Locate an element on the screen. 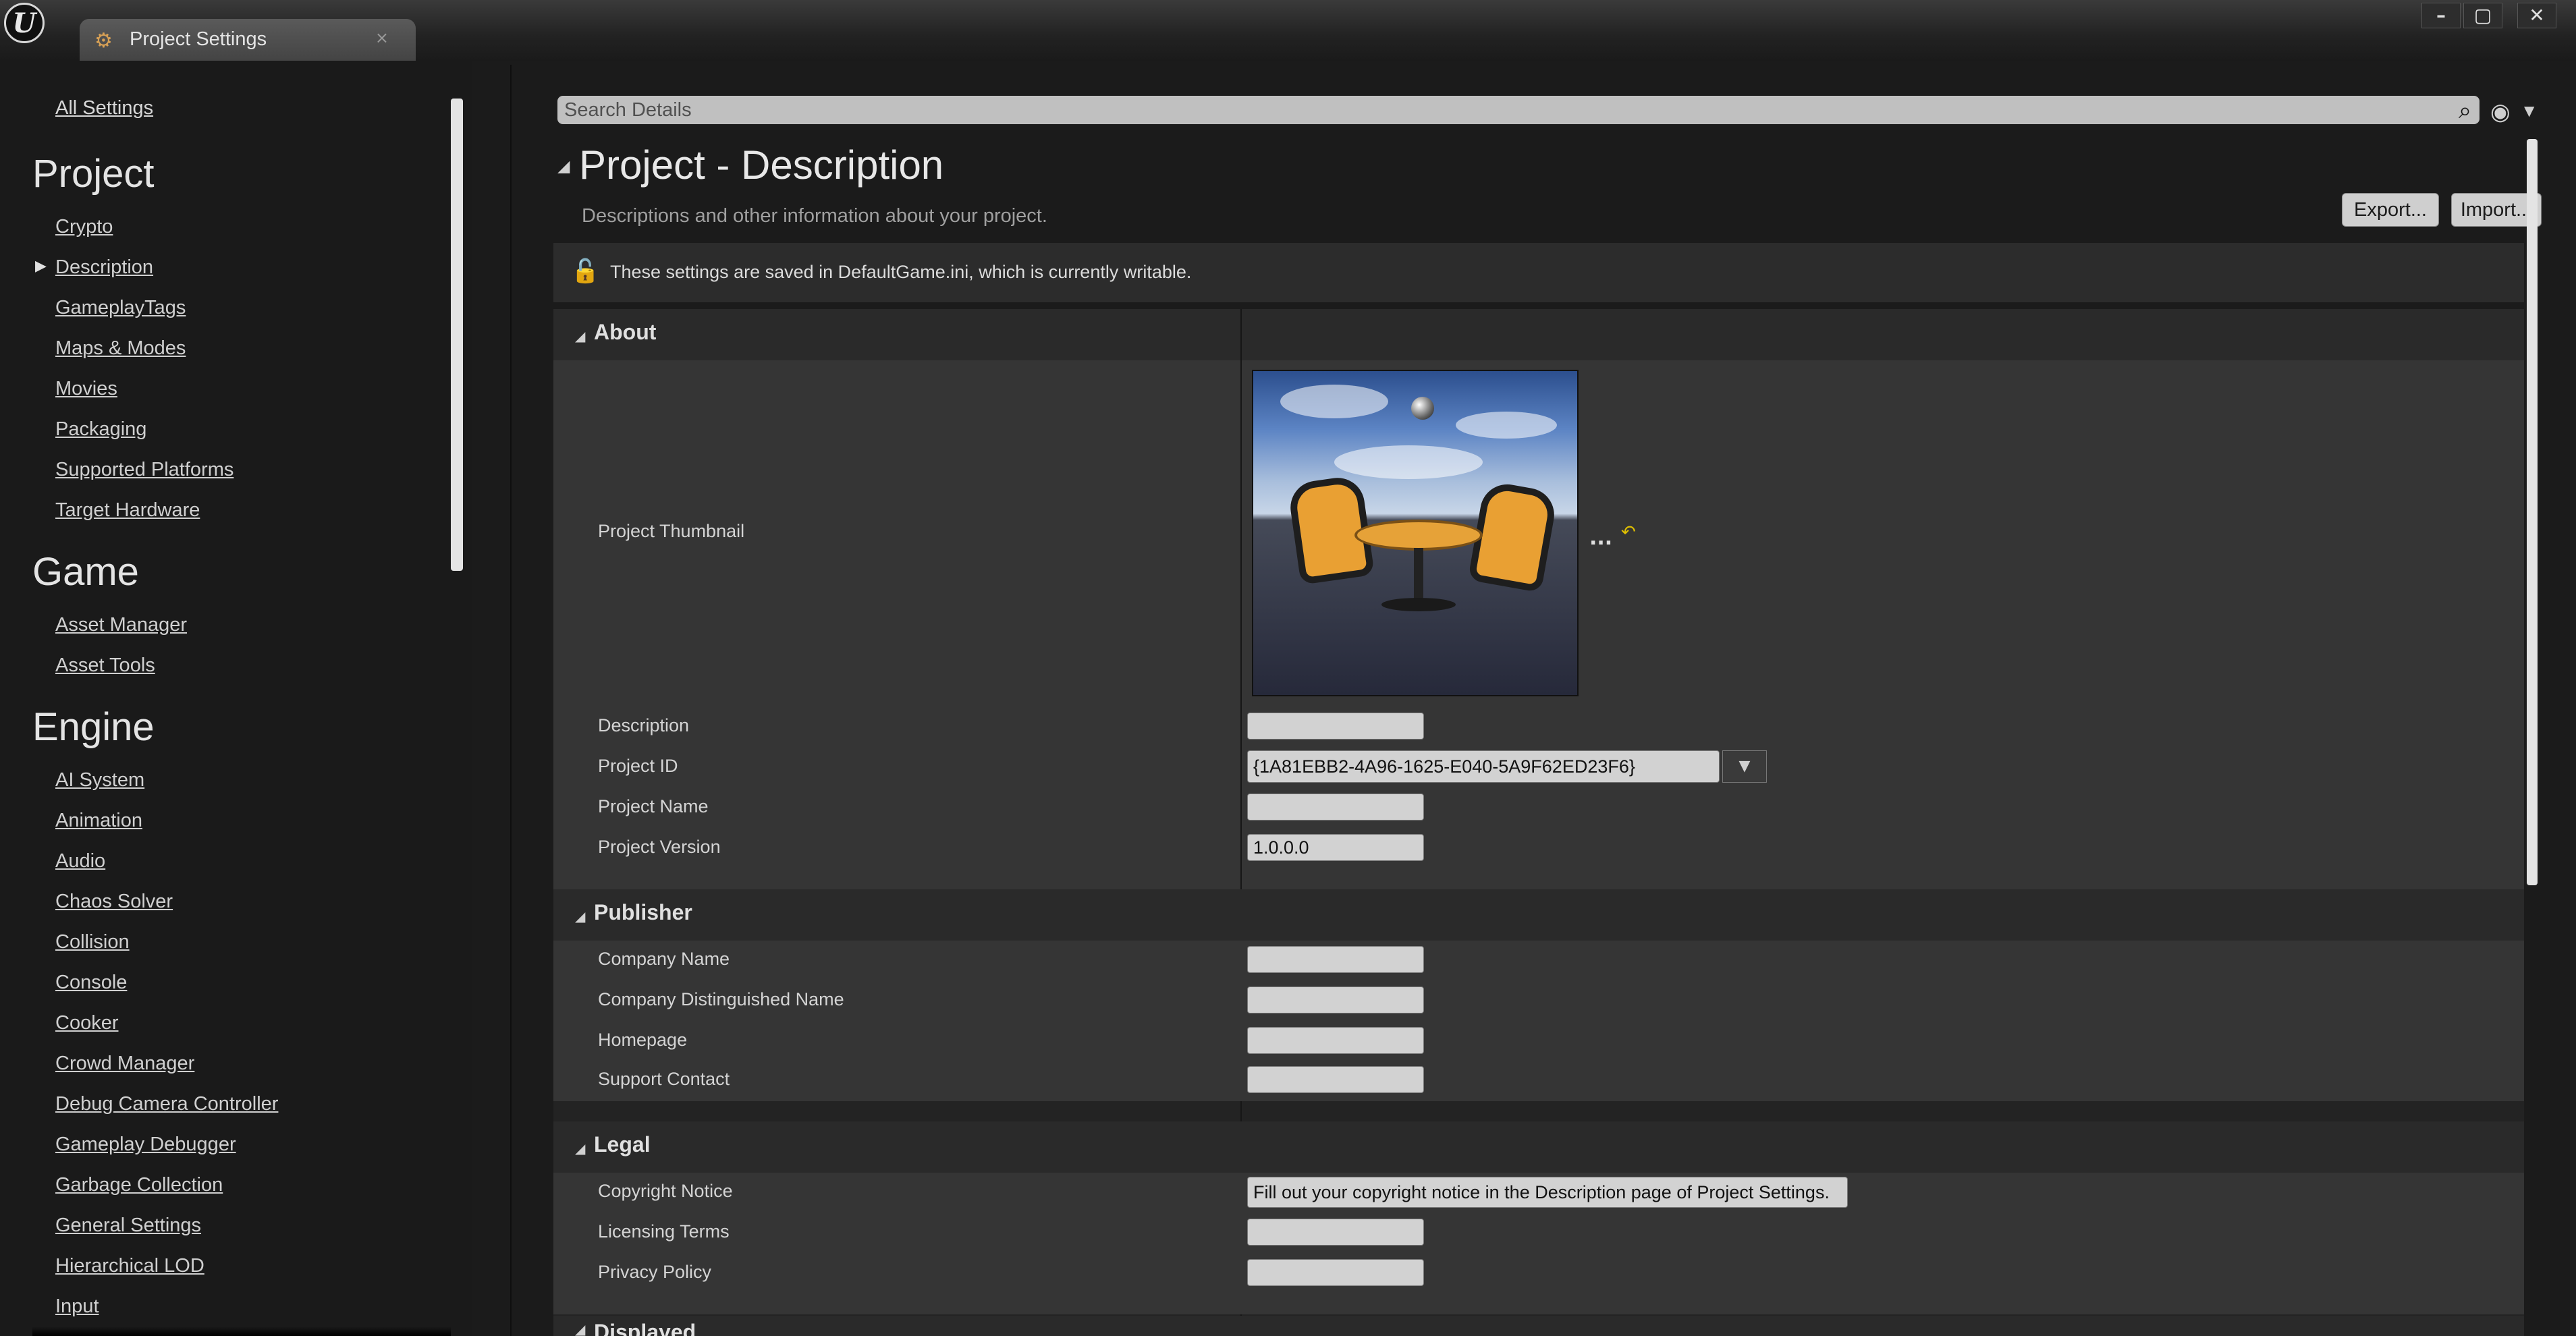  privacy-policy-label: Privacy Policy is located at coordinates (655, 1272).